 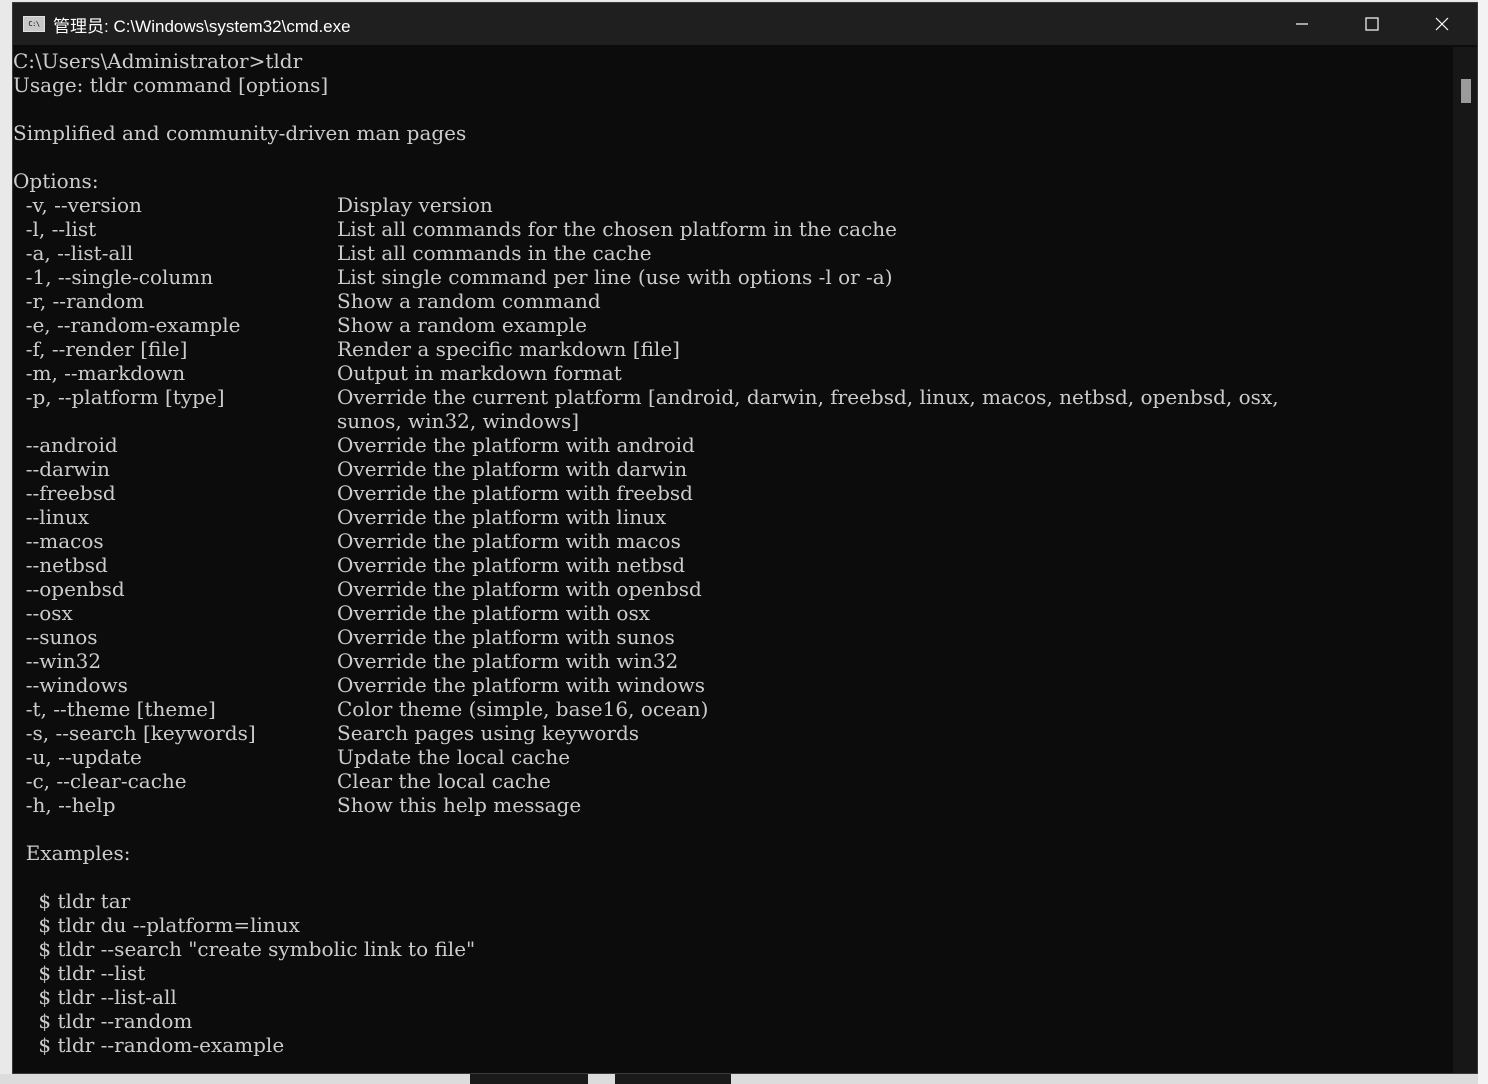 What do you see at coordinates (77, 205) in the screenshot?
I see `option-flag: -v, --version` at bounding box center [77, 205].